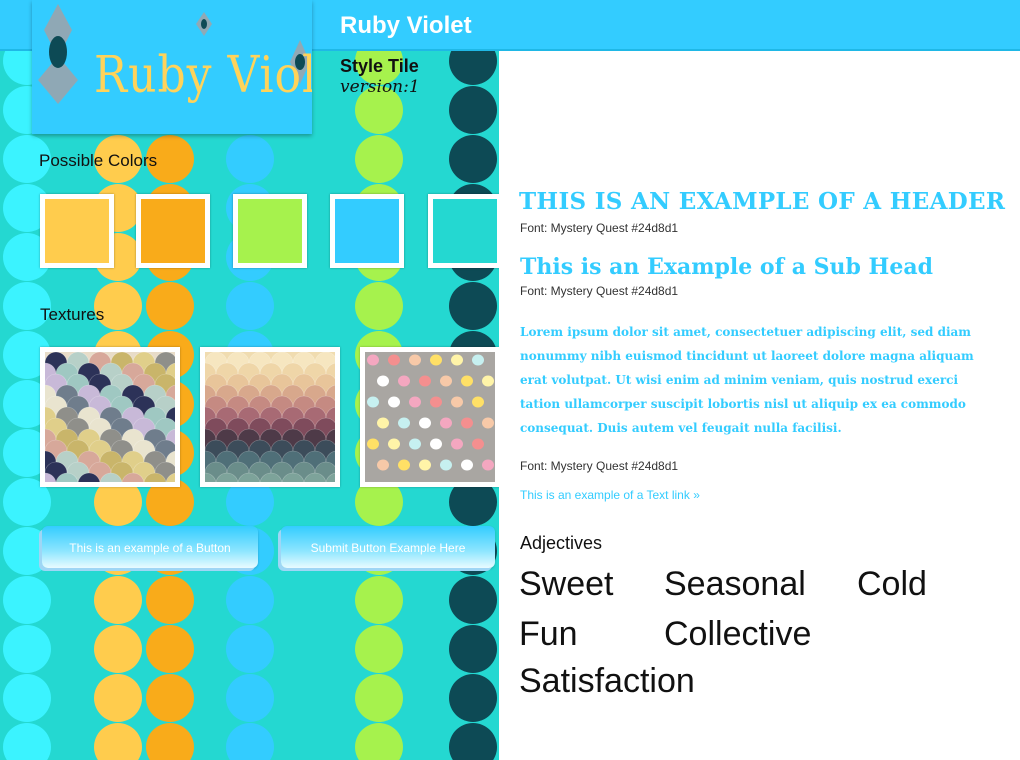 Image resolution: width=1020 pixels, height=760 pixels. I want to click on example-button: This is an example of a Button, so click(150, 547).